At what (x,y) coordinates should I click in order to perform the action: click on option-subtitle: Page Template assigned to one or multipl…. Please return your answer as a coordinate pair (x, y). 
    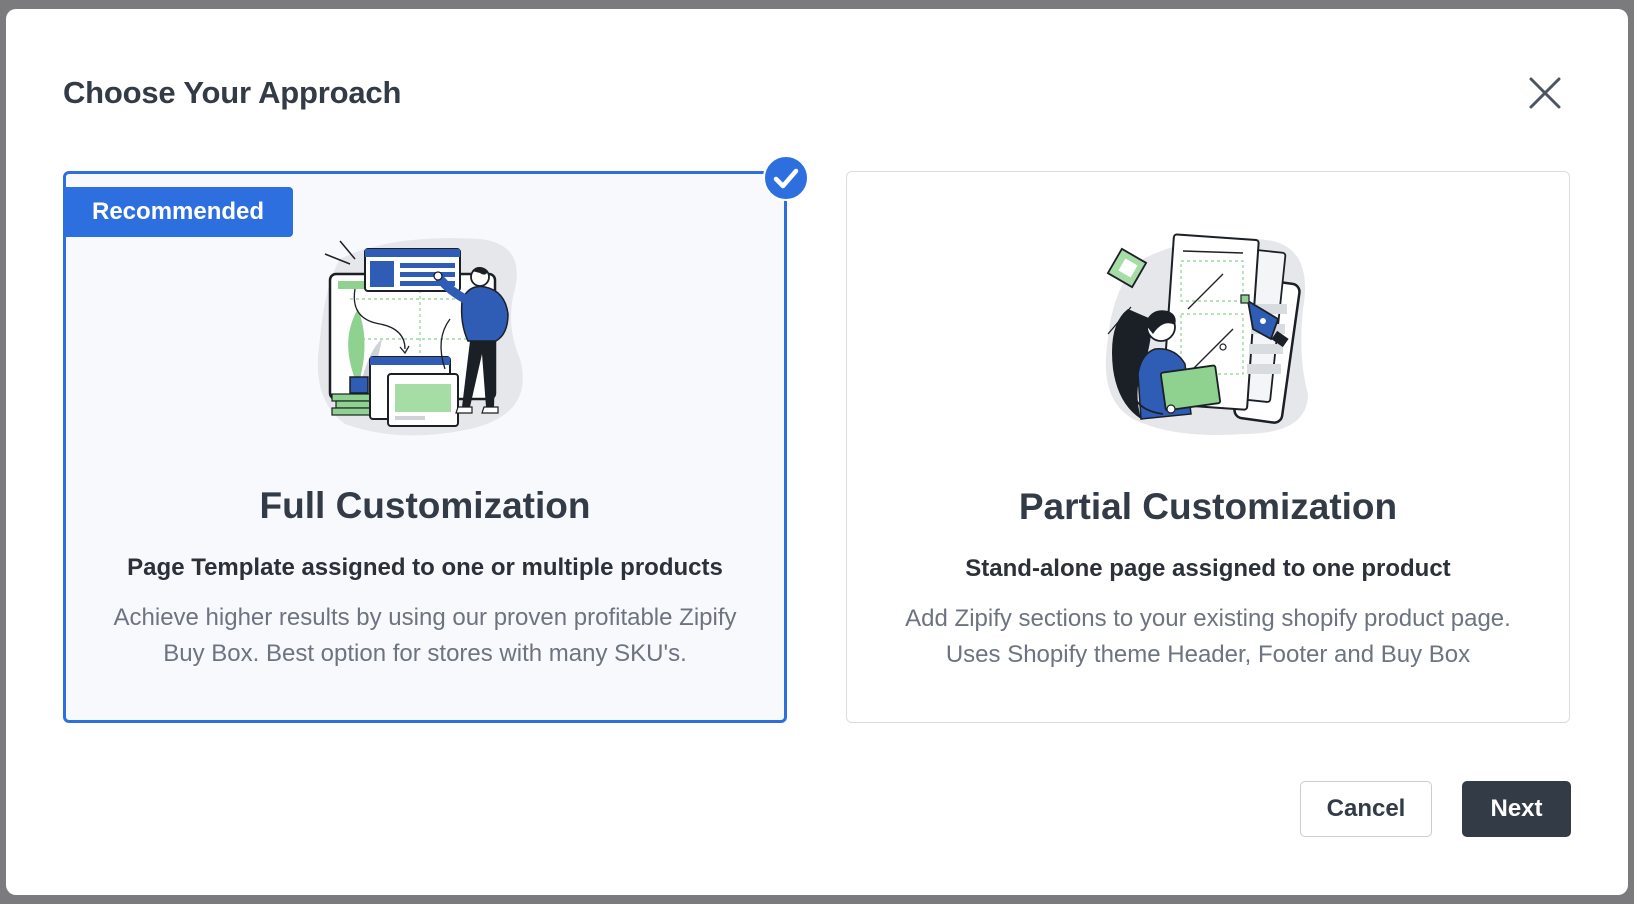
    Looking at the image, I should click on (425, 567).